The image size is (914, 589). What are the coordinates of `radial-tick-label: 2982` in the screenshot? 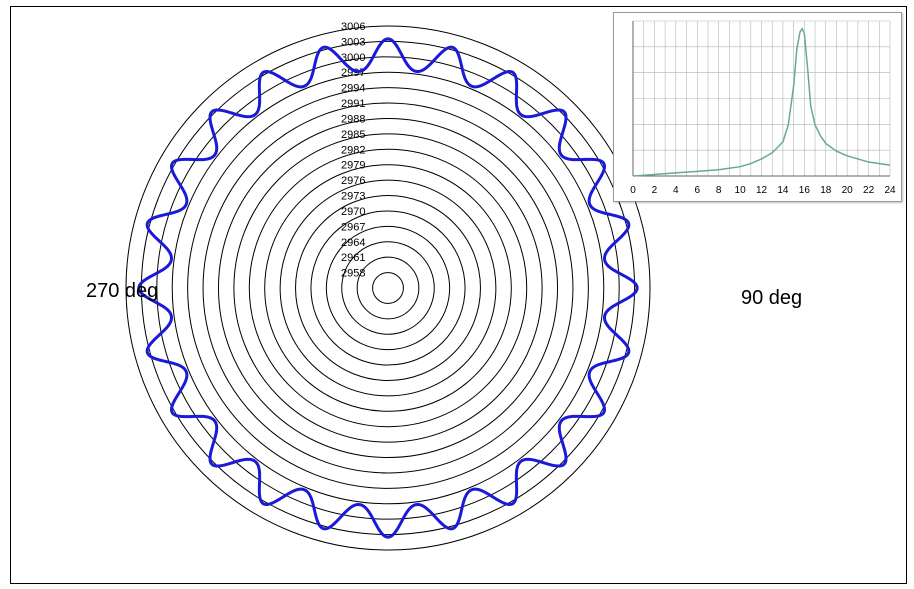 It's located at (353, 150).